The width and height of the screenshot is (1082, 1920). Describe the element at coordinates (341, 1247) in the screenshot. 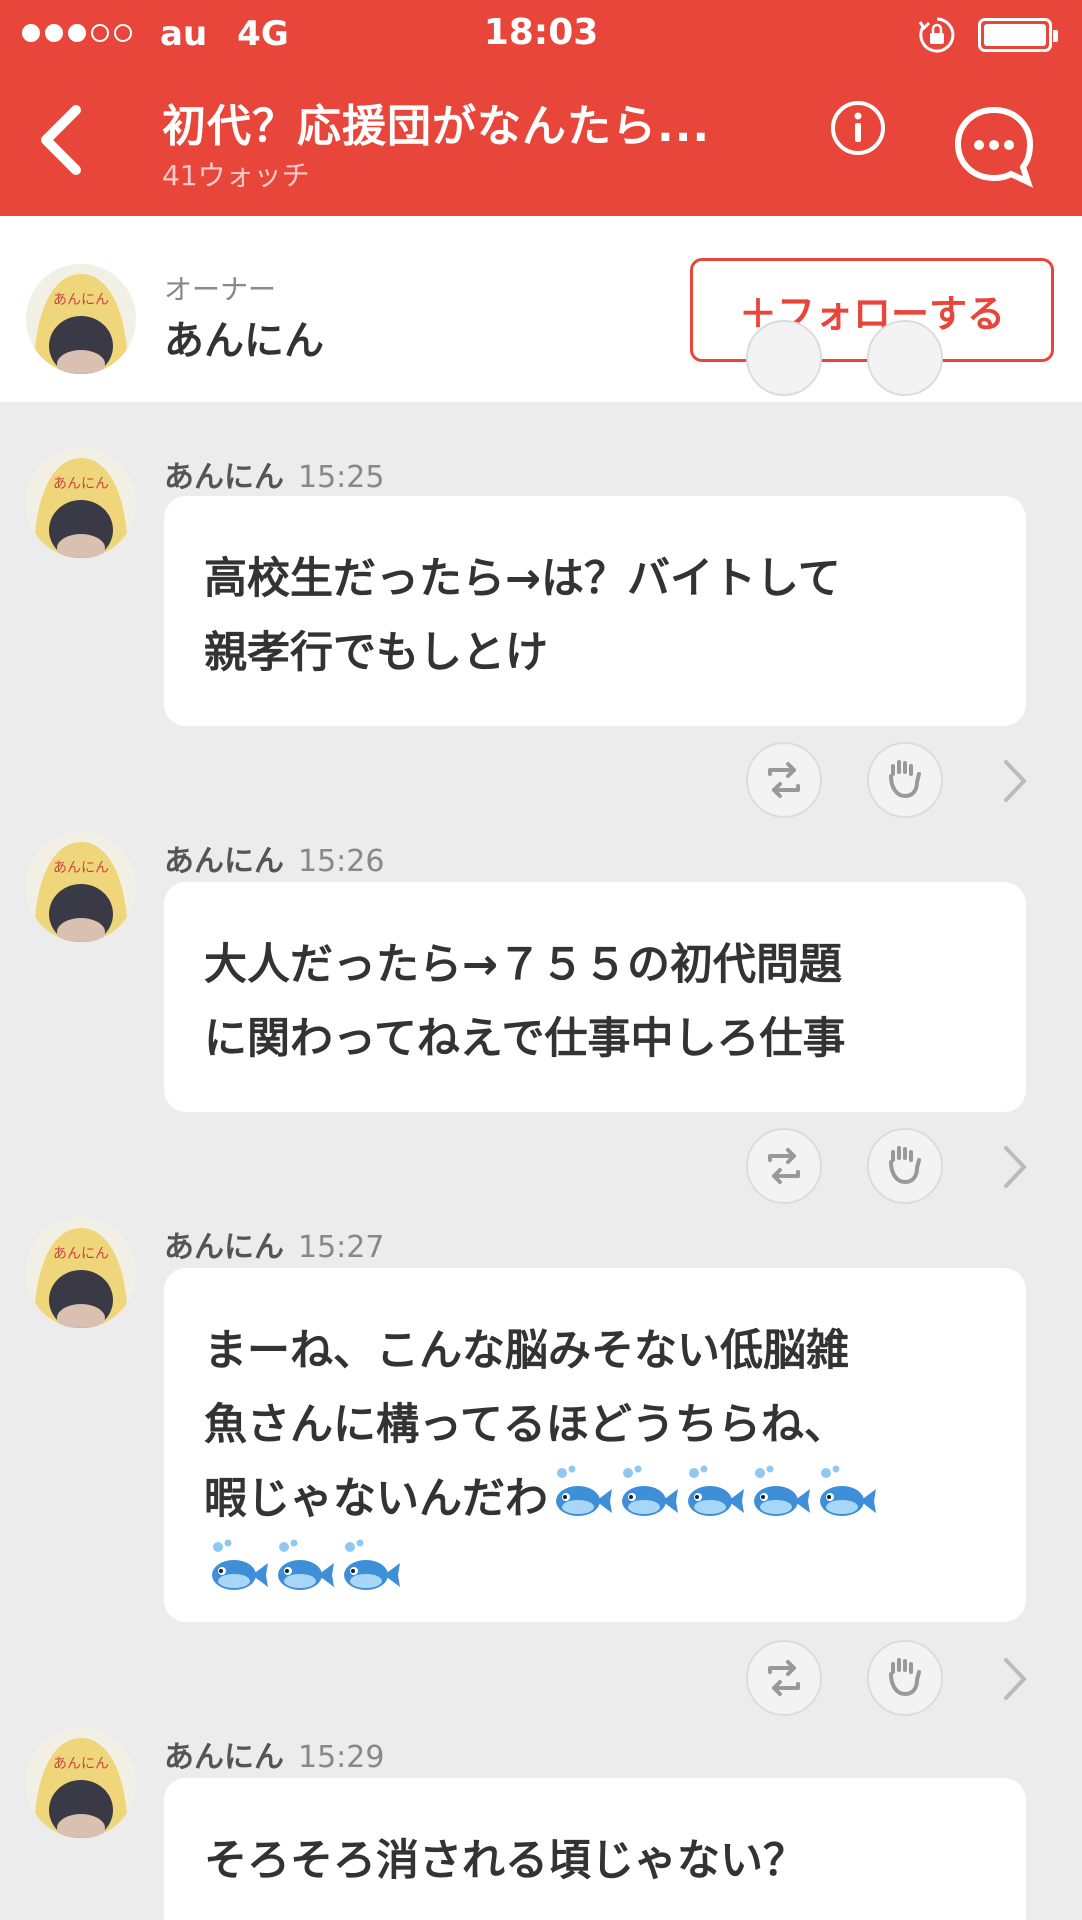

I see `message-time: 15:27` at that location.